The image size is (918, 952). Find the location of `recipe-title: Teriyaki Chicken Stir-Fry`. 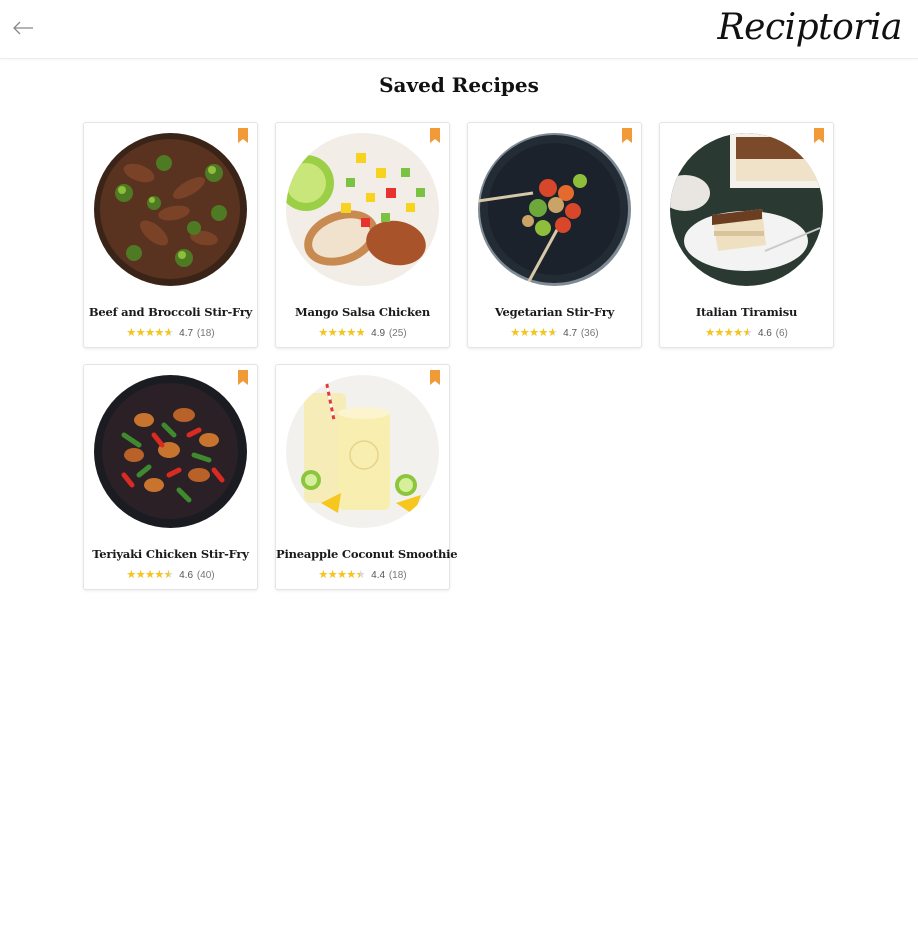

recipe-title: Teriyaki Chicken Stir-Fry is located at coordinates (170, 554).